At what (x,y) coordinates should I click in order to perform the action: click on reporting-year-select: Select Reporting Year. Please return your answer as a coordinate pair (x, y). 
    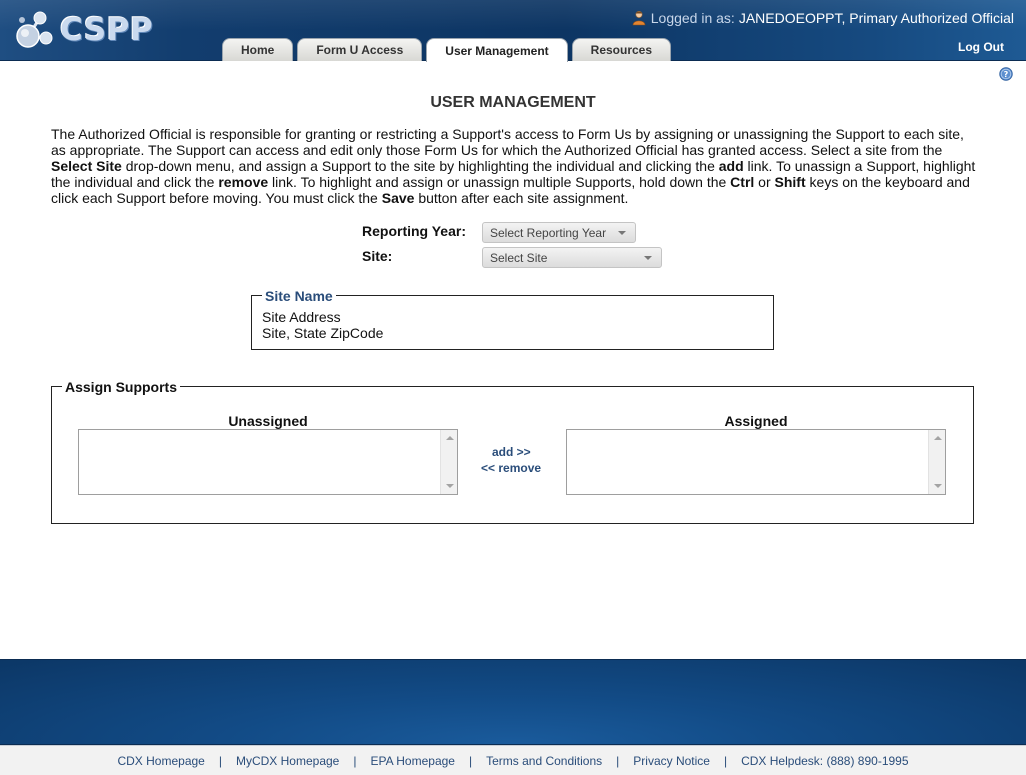
    Looking at the image, I should click on (559, 232).